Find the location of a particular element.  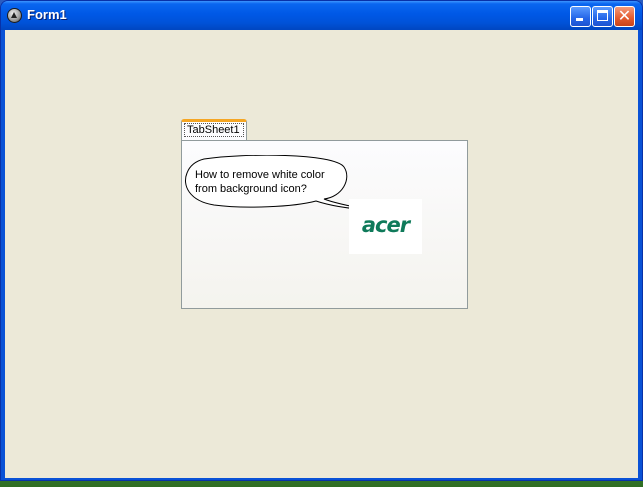

acer-logo-image: acer is located at coordinates (385, 226).